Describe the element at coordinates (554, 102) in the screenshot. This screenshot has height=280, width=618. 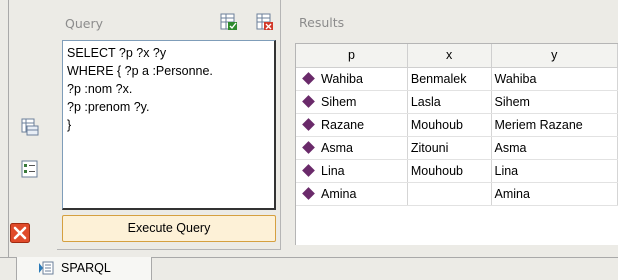
I see `cell-y: Sihem` at that location.